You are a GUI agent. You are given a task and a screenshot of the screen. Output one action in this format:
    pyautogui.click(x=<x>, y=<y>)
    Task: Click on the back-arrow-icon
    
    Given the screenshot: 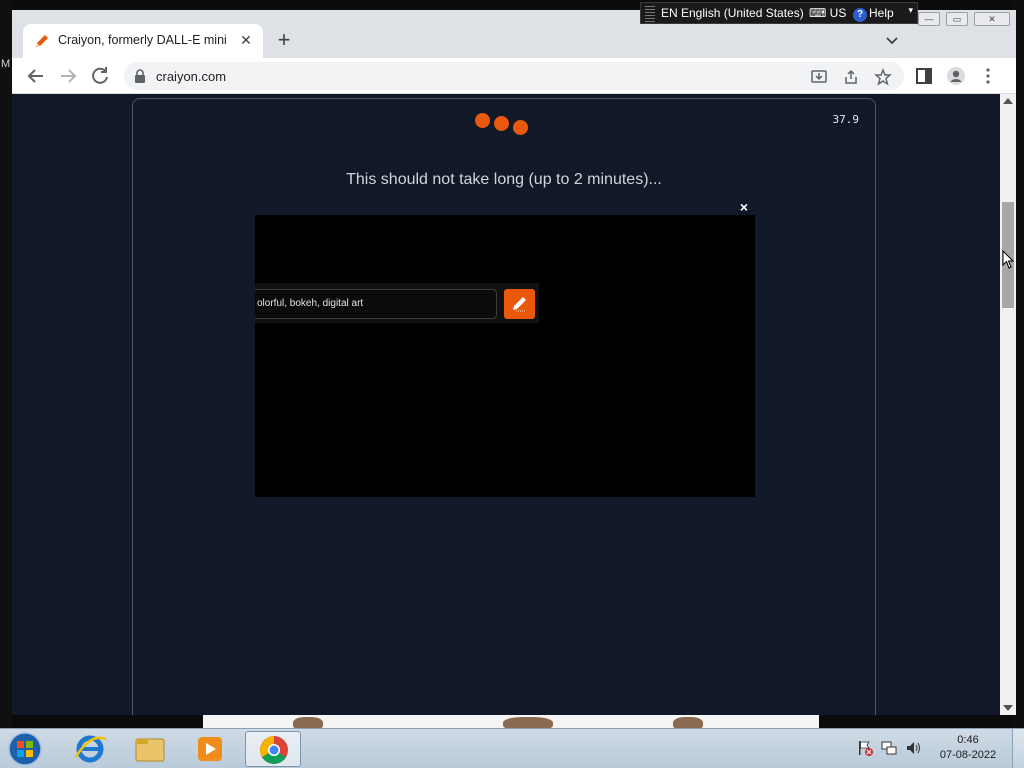 What is the action you would take?
    pyautogui.click(x=36, y=76)
    